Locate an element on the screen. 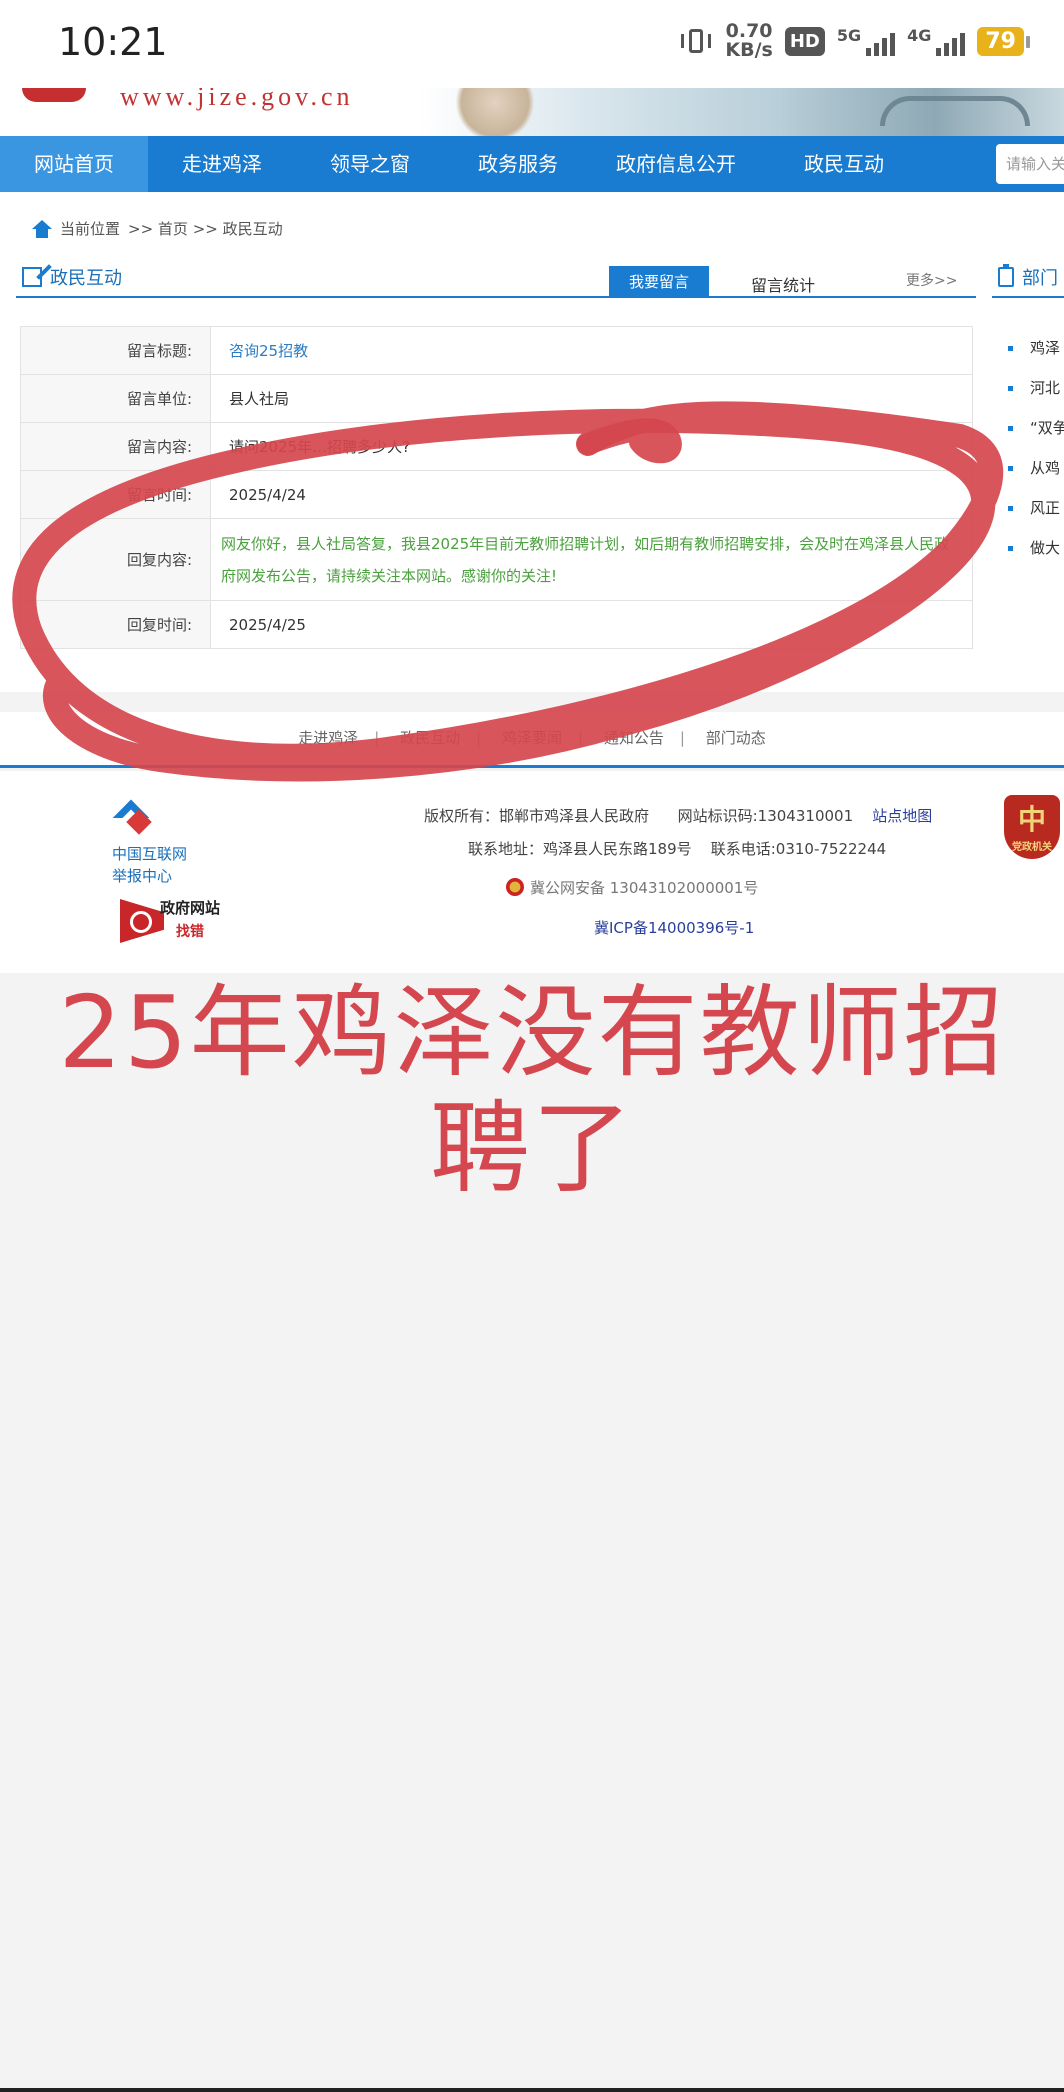  table-row: 留言标题: 咨询25招教 is located at coordinates (496, 350).